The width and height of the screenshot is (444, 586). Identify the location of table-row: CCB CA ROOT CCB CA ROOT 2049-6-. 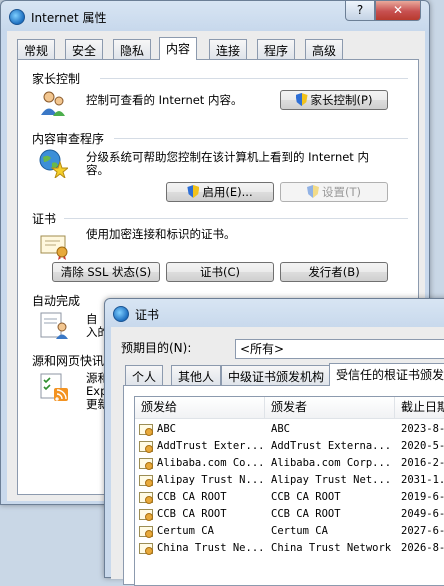
(289, 514).